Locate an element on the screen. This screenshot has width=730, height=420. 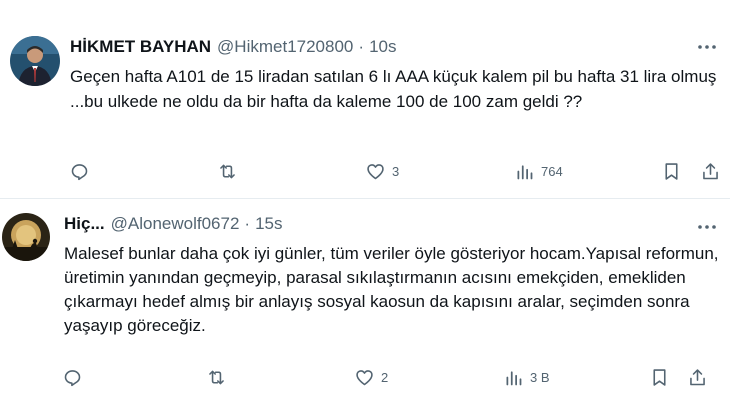
timestamp: 15s is located at coordinates (268, 224).